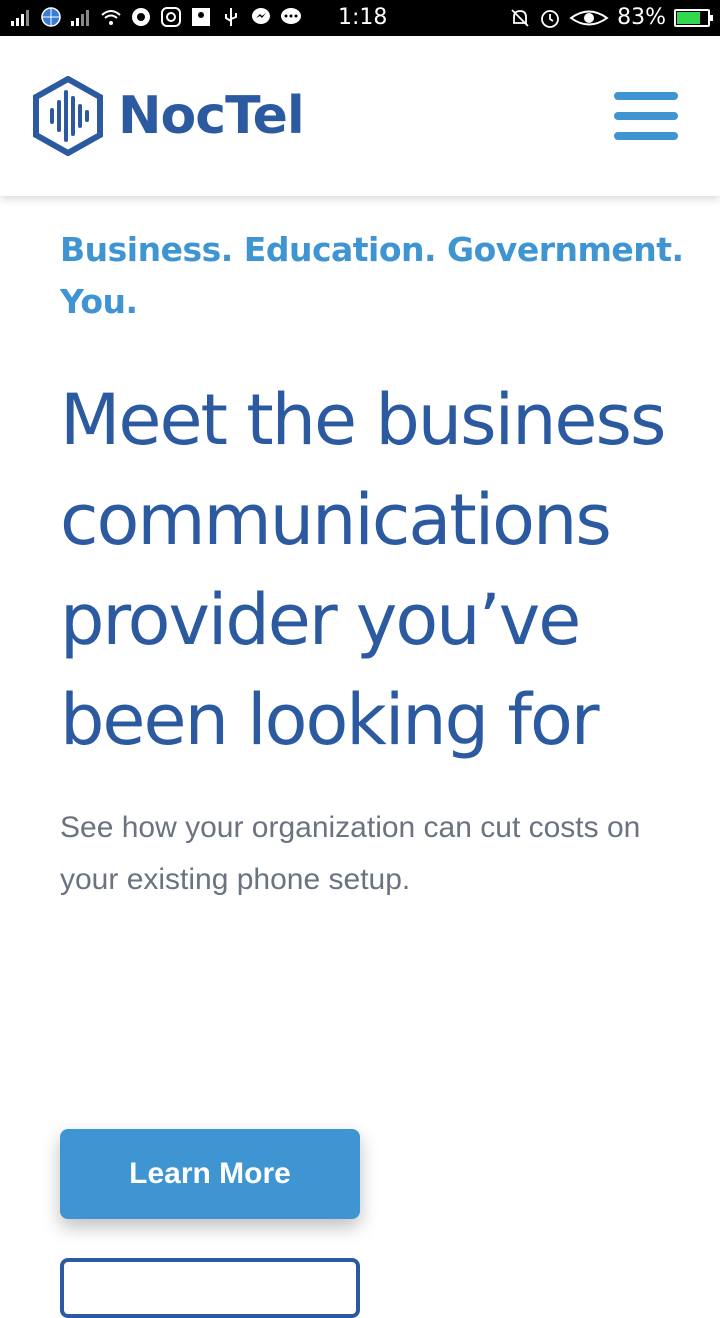  Describe the element at coordinates (68, 116) in the screenshot. I see `noctel-logo-icon` at that location.